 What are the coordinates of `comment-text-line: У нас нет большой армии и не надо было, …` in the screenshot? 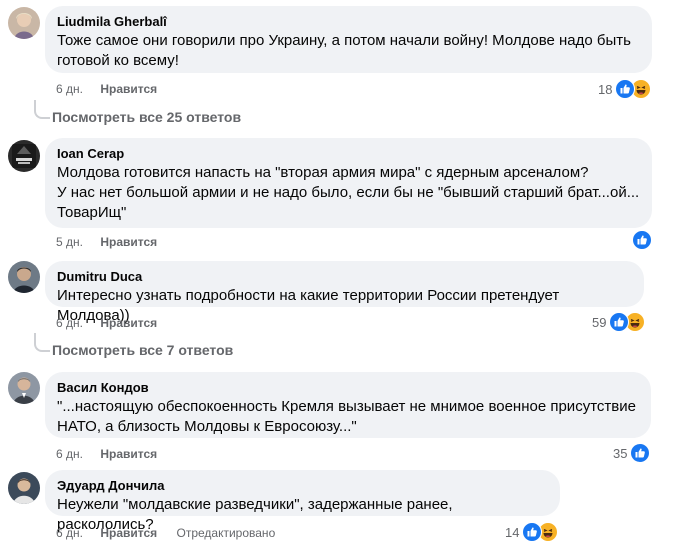 It's located at (348, 192).